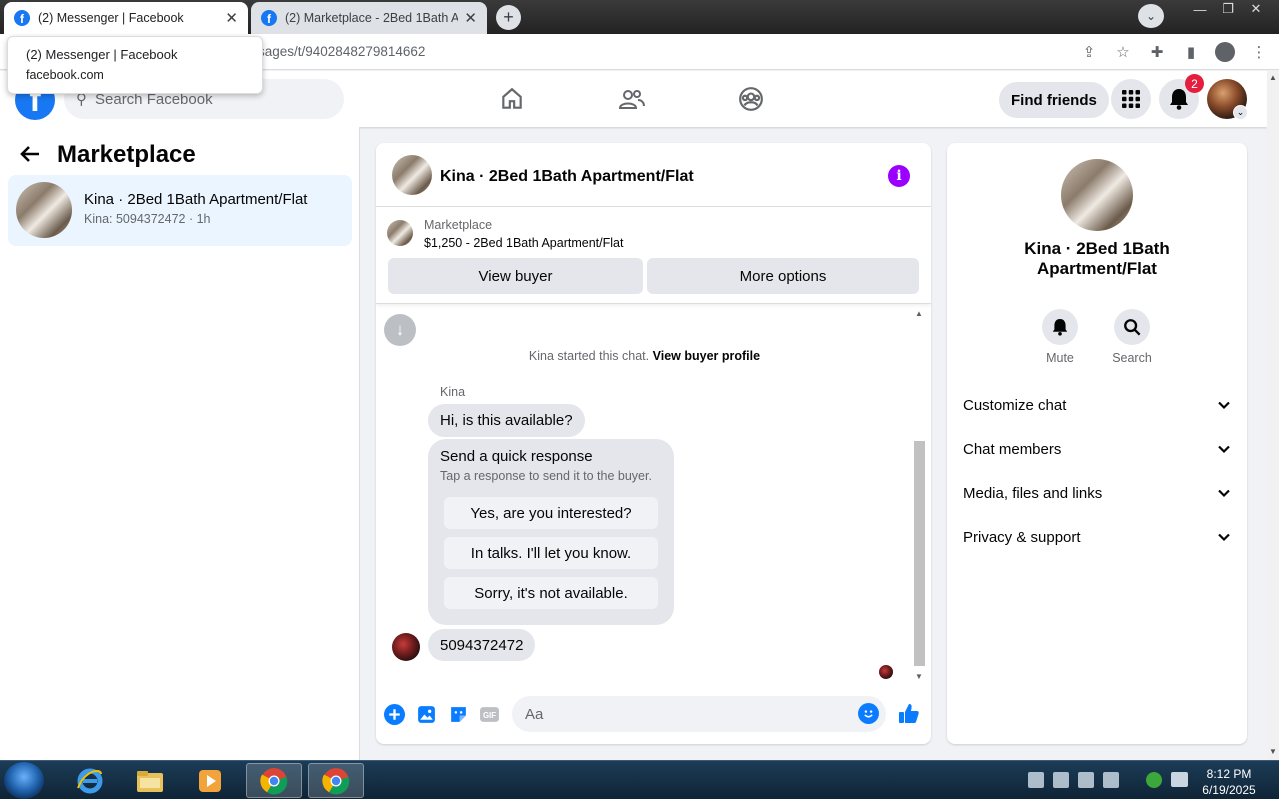 This screenshot has width=1279, height=799. I want to click on quick-response-heading: Send a quick response, so click(516, 456).